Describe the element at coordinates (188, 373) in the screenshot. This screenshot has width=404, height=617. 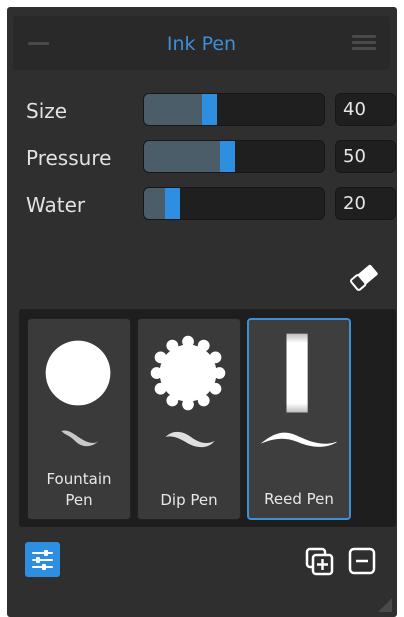
I see `scalloped-brush-tip-icon` at that location.